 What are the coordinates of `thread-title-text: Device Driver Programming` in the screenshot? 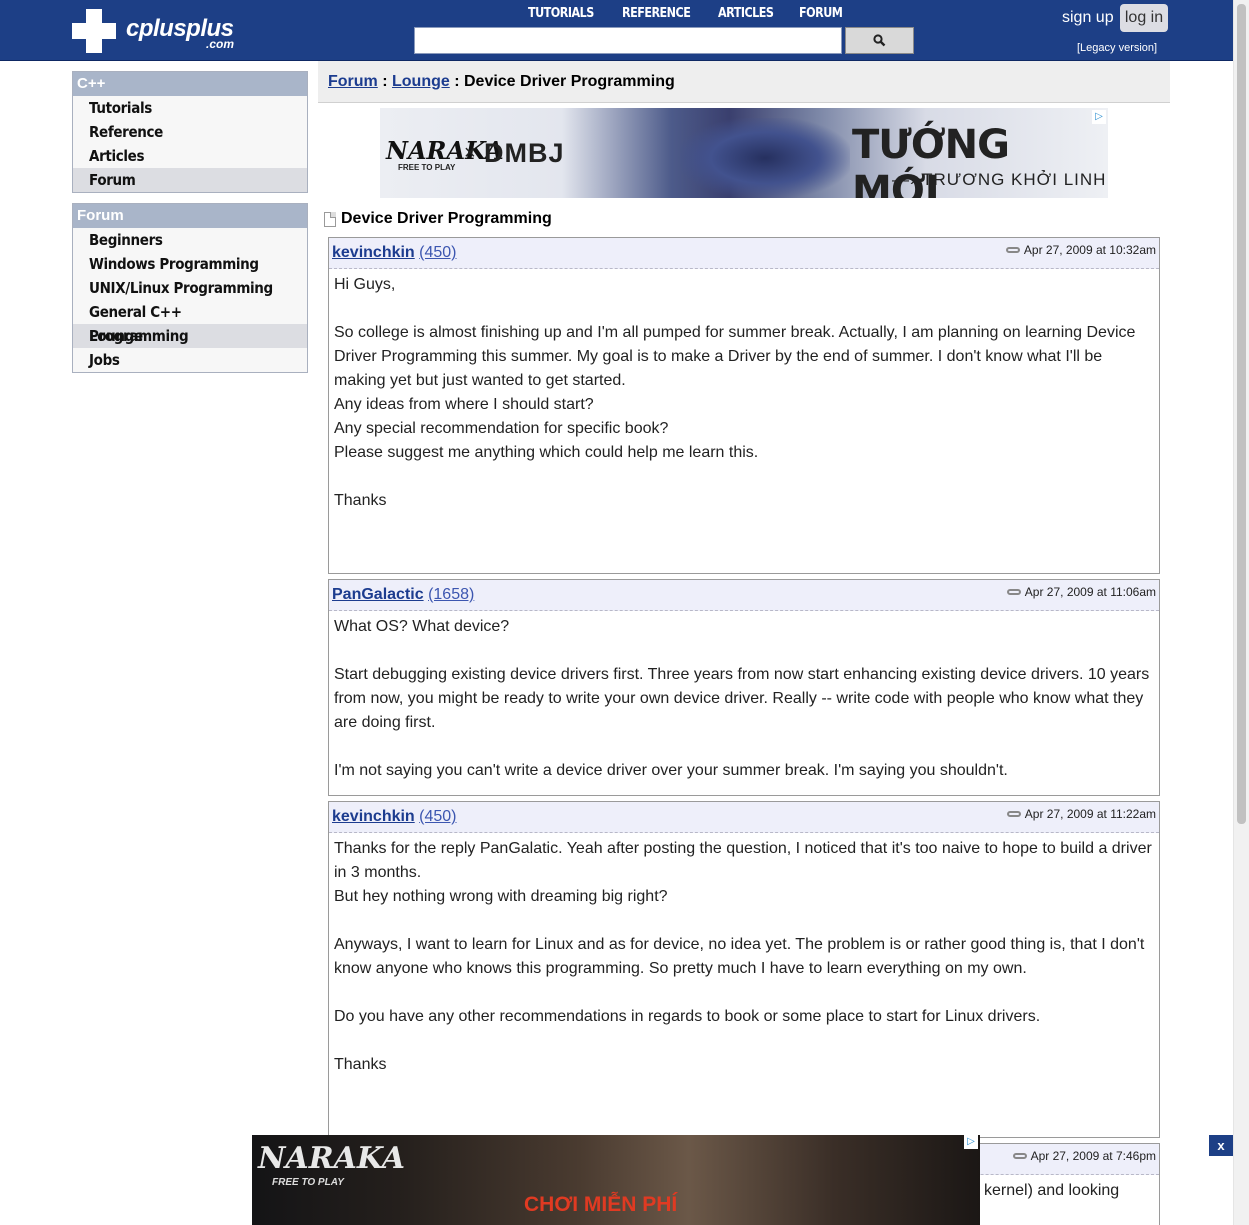 It's located at (446, 218).